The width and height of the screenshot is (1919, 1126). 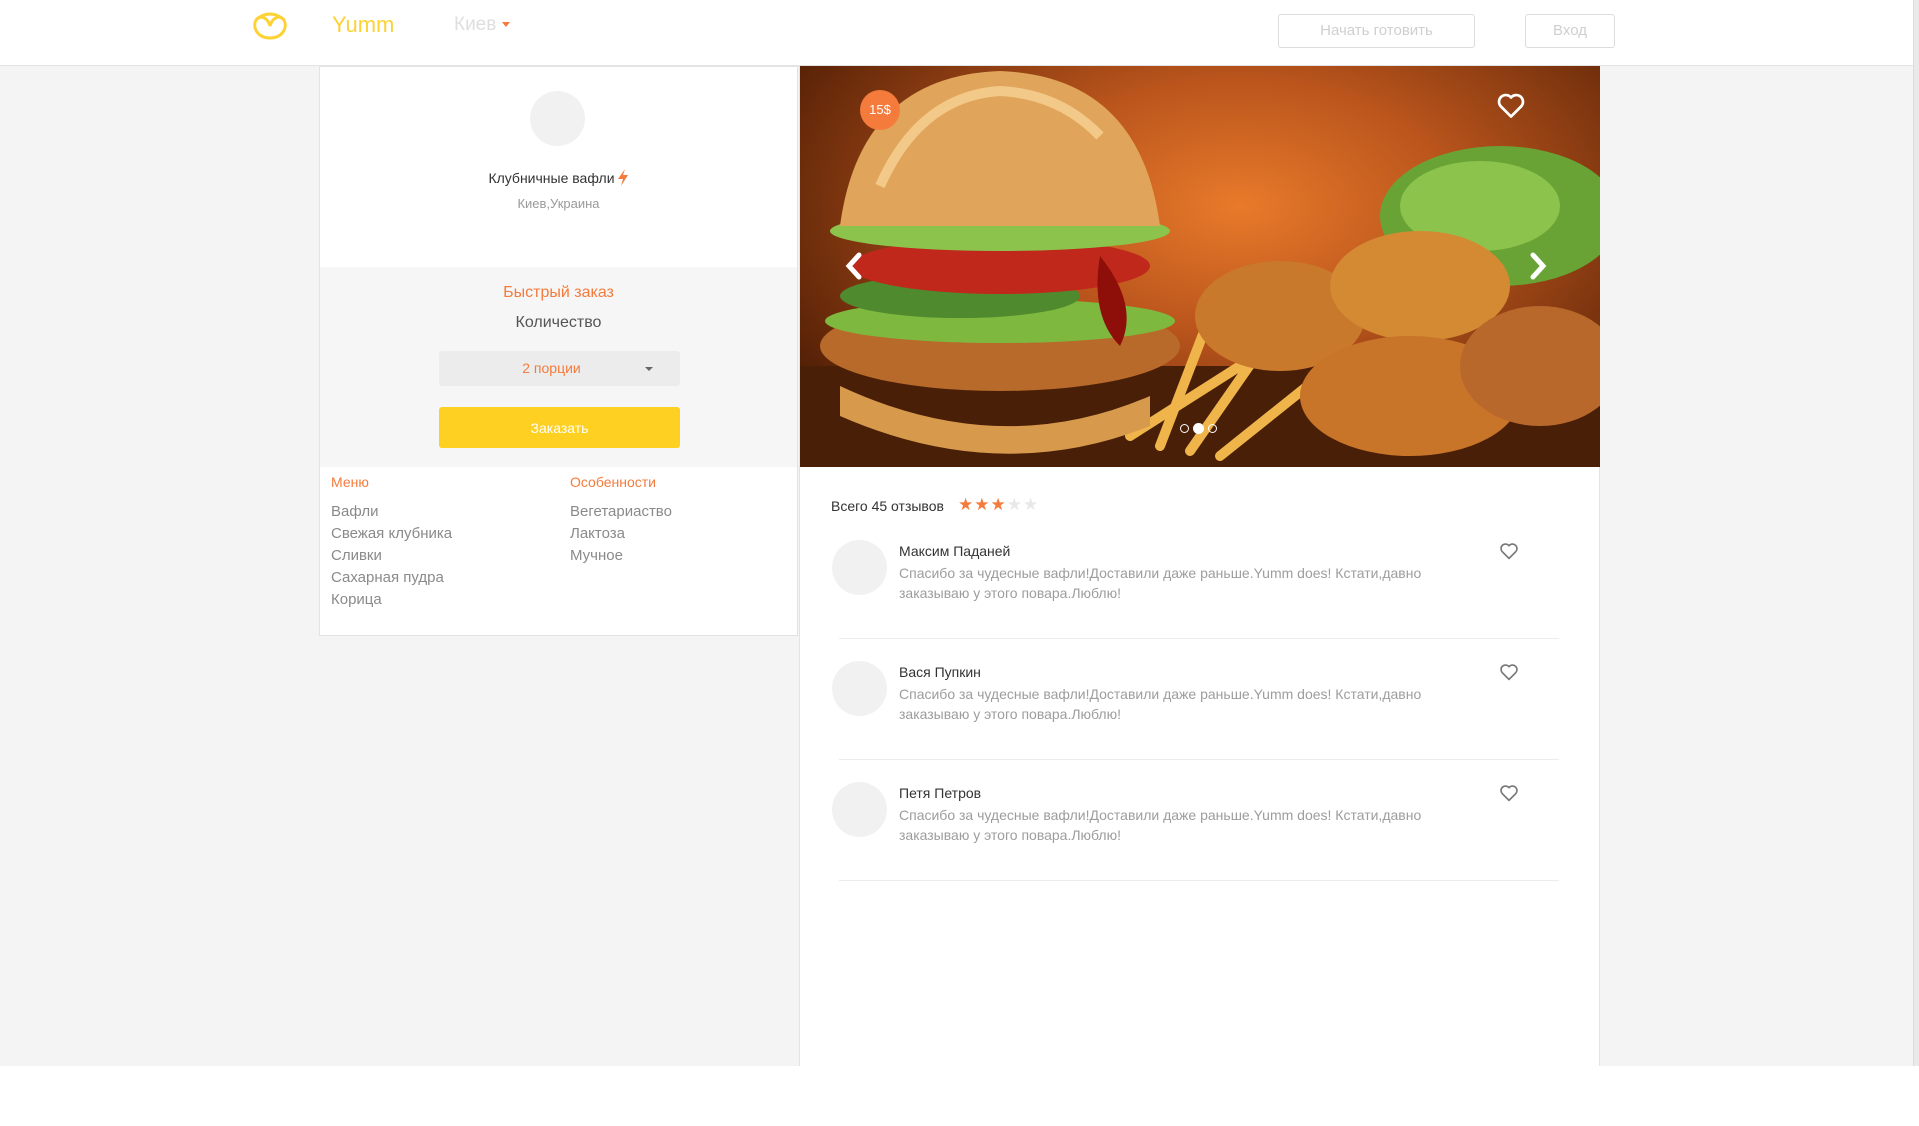 What do you see at coordinates (596, 555) in the screenshot?
I see `feature-item: Мучное` at bounding box center [596, 555].